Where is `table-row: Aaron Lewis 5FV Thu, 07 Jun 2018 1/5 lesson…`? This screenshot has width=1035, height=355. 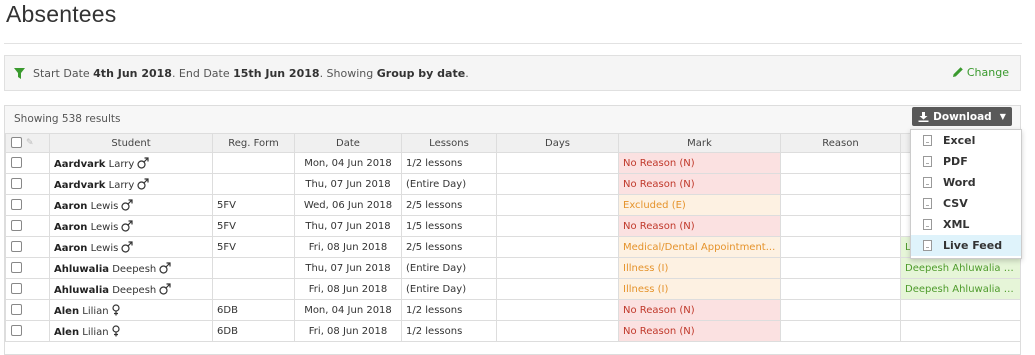
table-row: Aaron Lewis 5FV Thu, 07 Jun 2018 1/5 lesson… is located at coordinates (512, 226).